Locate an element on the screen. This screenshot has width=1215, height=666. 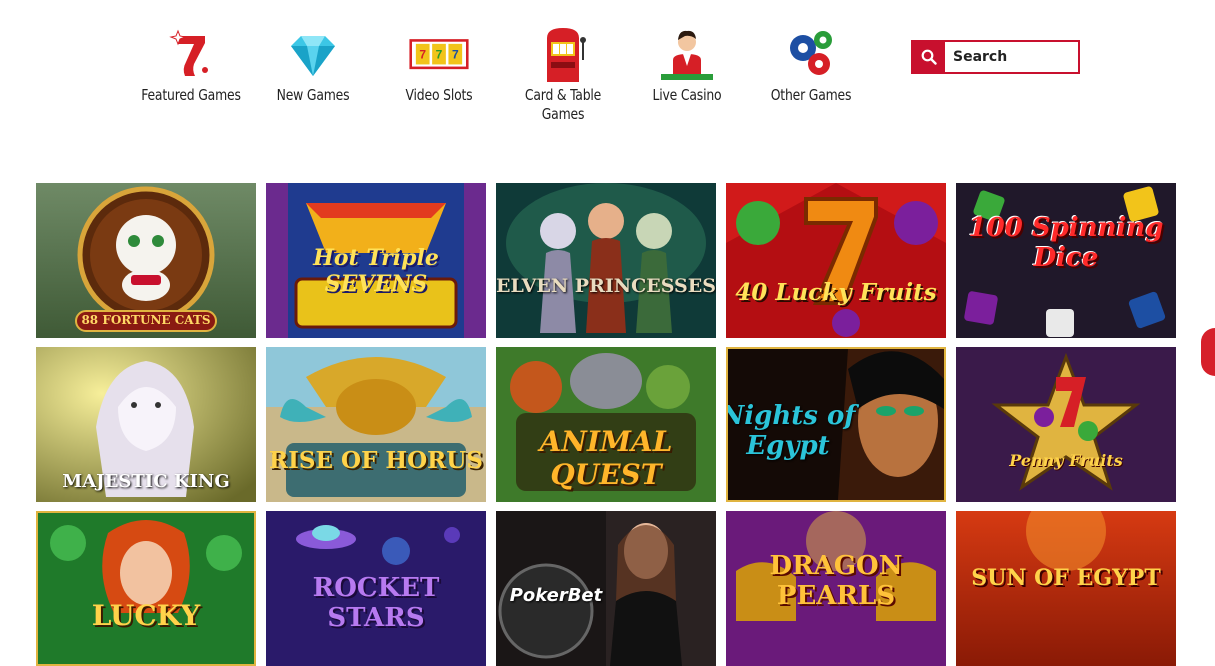
game-tile: Penny Fruits is located at coordinates (1066, 424).